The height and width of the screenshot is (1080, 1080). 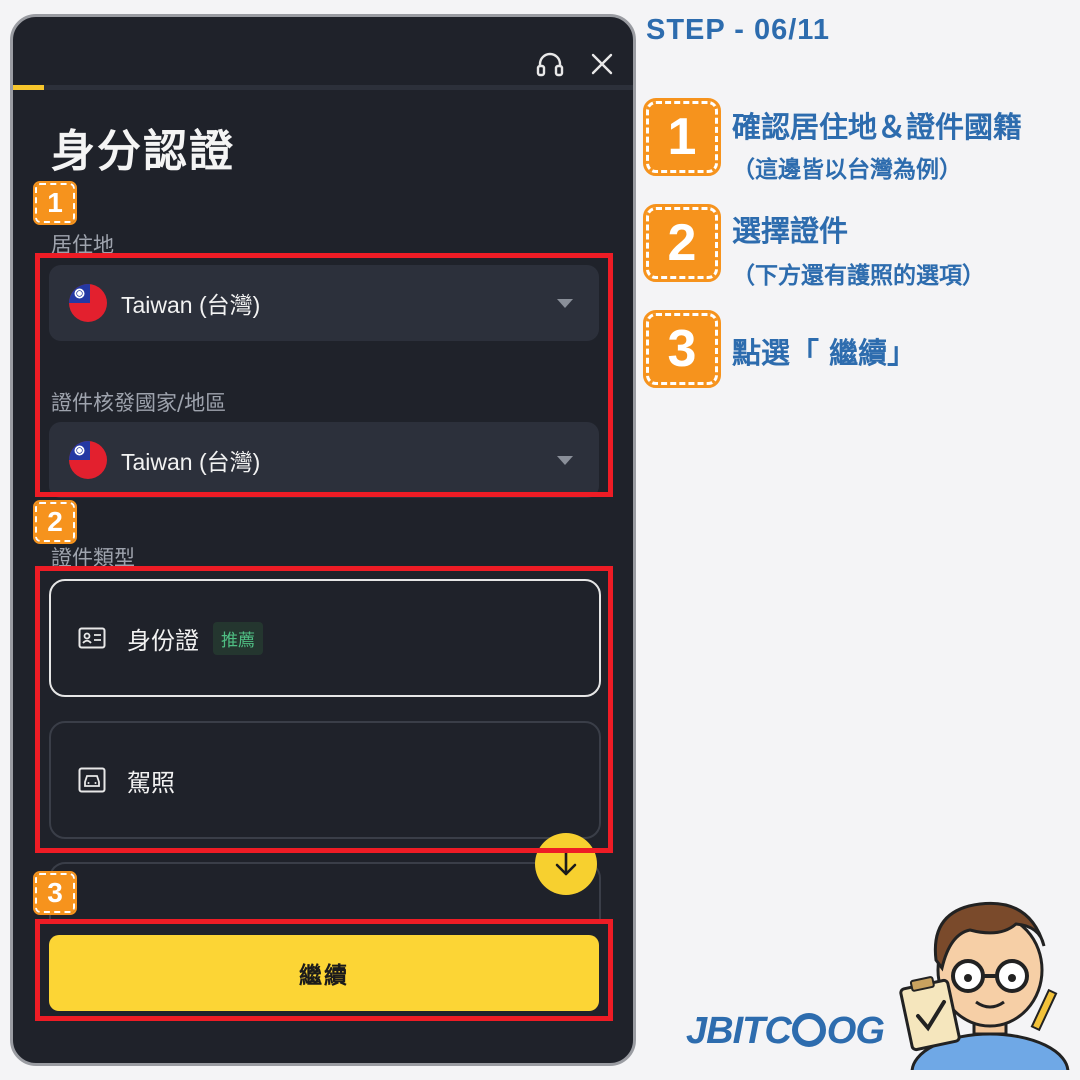 What do you see at coordinates (323, 87) in the screenshot?
I see `progress-bar` at bounding box center [323, 87].